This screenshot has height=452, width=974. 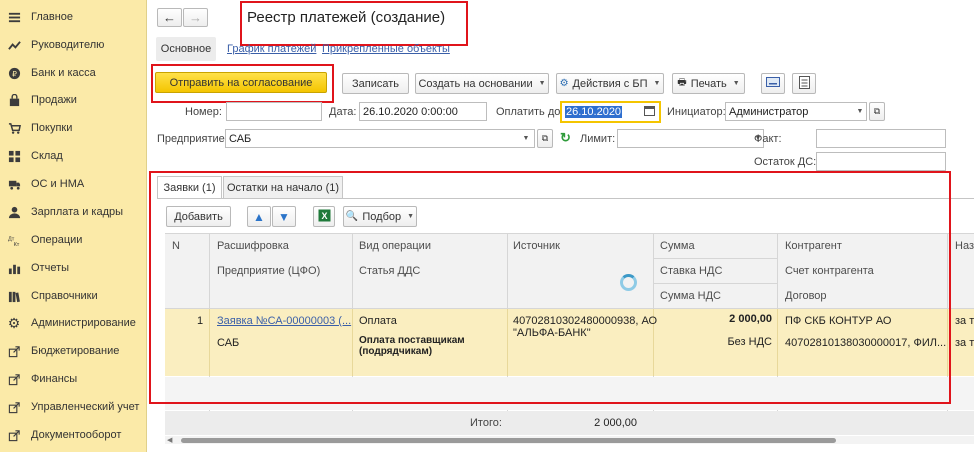 What do you see at coordinates (171, 440) in the screenshot?
I see `scroll-left-icon: ◀` at bounding box center [171, 440].